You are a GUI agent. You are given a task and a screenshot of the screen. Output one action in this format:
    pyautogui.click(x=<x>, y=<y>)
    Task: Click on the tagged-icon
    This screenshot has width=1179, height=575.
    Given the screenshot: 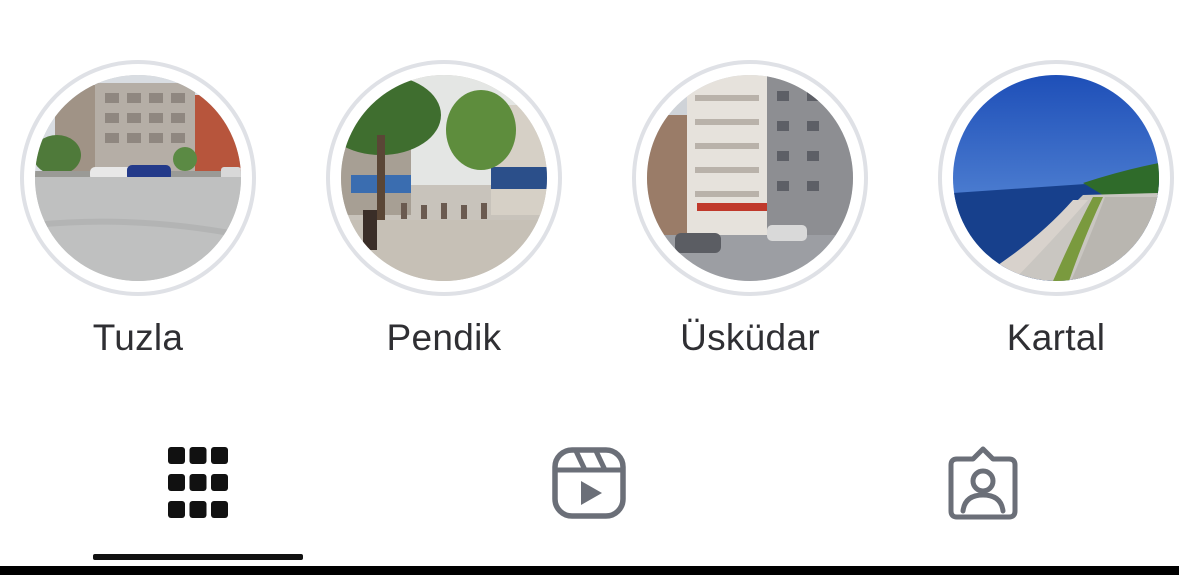 What is the action you would take?
    pyautogui.click(x=983, y=483)
    